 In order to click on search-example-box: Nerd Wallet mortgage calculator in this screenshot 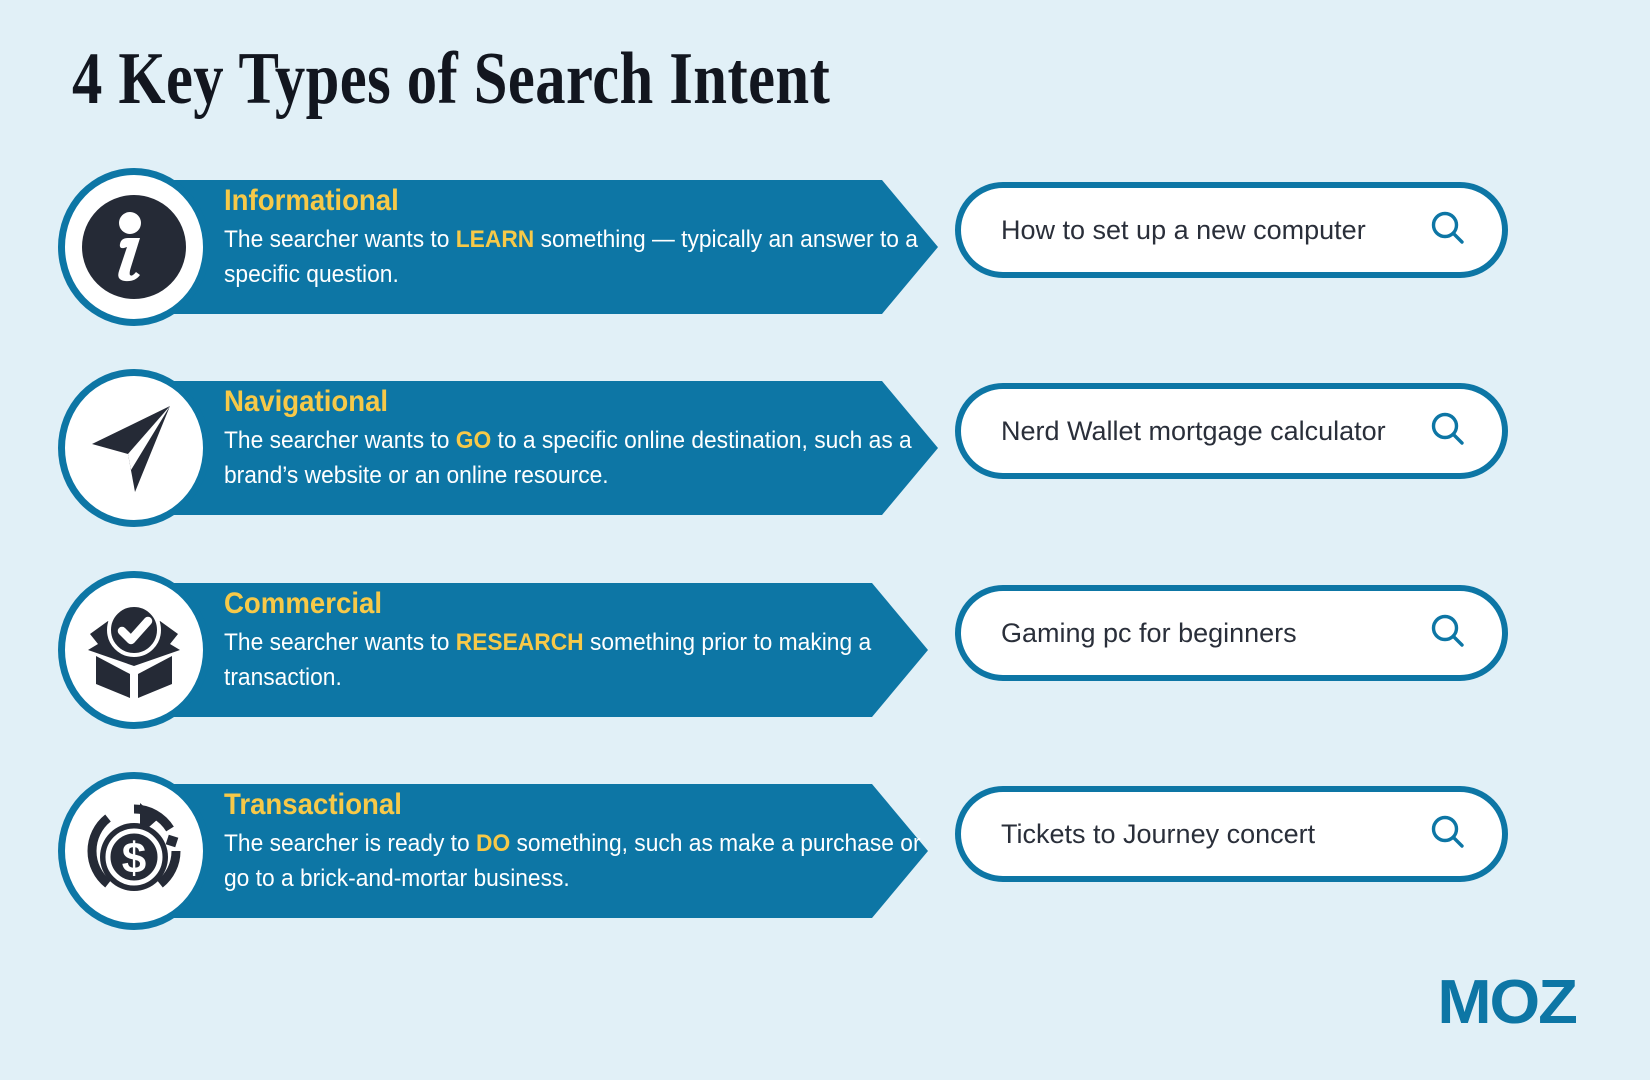, I will do `click(1231, 431)`.